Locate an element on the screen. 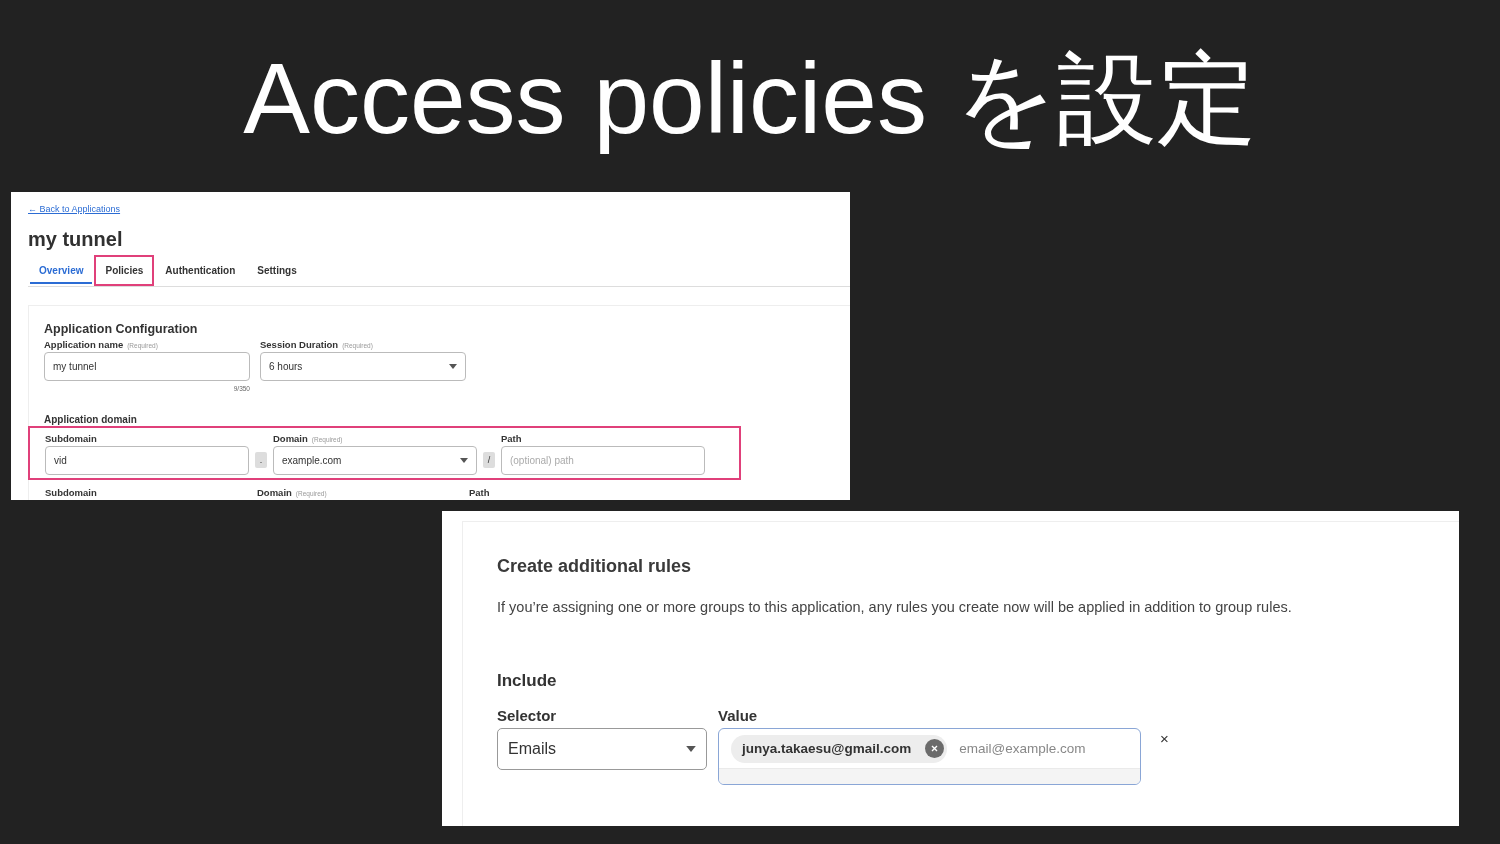 The width and height of the screenshot is (1500, 844). remove-icon is located at coordinates (935, 748).